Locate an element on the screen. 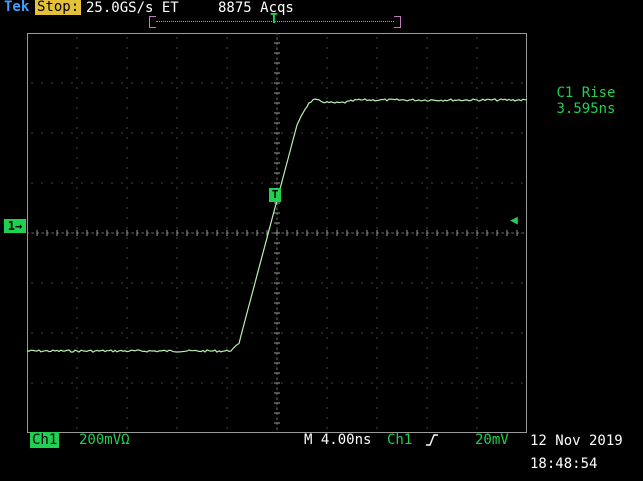 The image size is (643, 481). date-readout: 12 Nov 2019 is located at coordinates (576, 441).